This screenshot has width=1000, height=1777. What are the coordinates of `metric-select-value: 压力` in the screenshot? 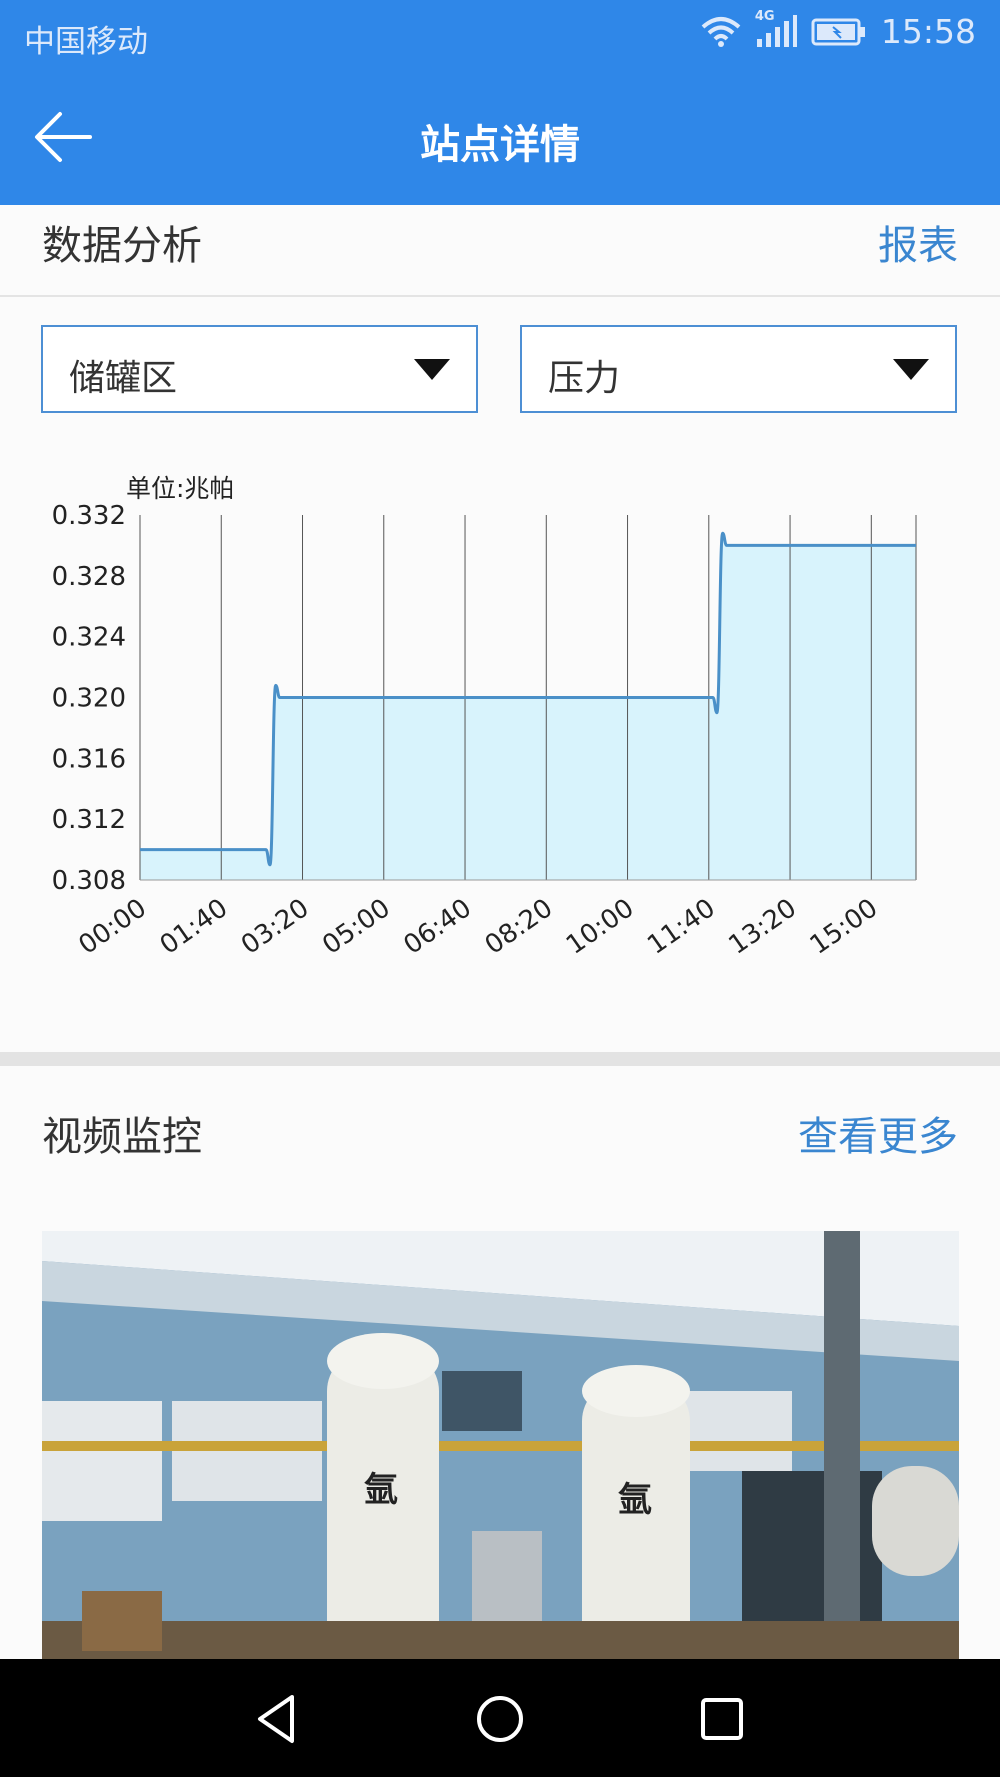 It's located at (584, 378).